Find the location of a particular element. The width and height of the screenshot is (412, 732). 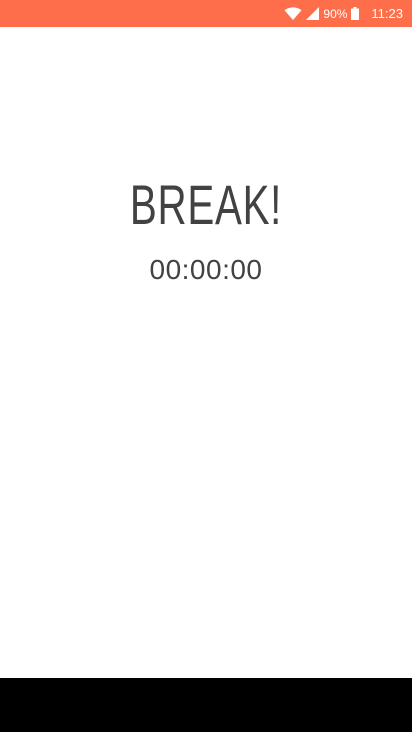

status-bar: 90% 11:23 is located at coordinates (206, 13).